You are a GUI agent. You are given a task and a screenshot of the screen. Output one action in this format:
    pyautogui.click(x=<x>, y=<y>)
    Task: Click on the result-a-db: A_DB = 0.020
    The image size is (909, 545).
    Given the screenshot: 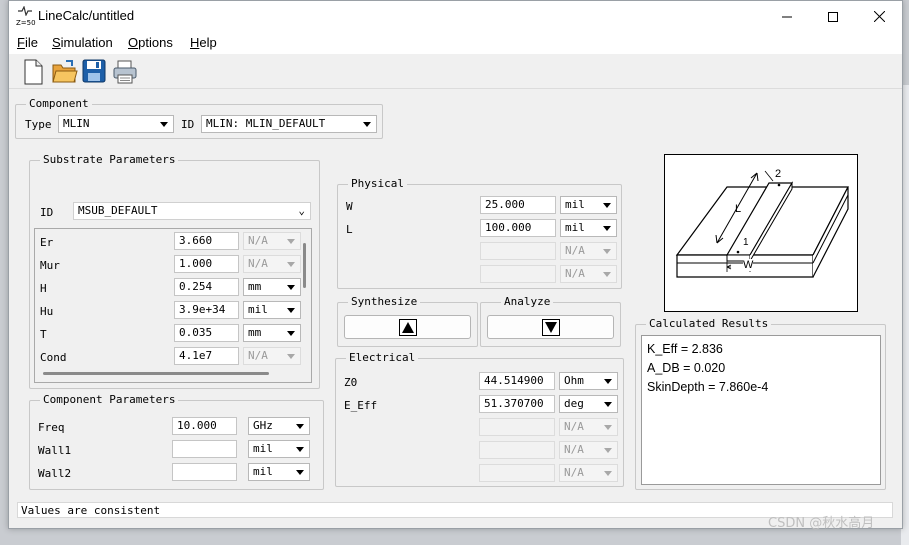 What is the action you would take?
    pyautogui.click(x=686, y=368)
    